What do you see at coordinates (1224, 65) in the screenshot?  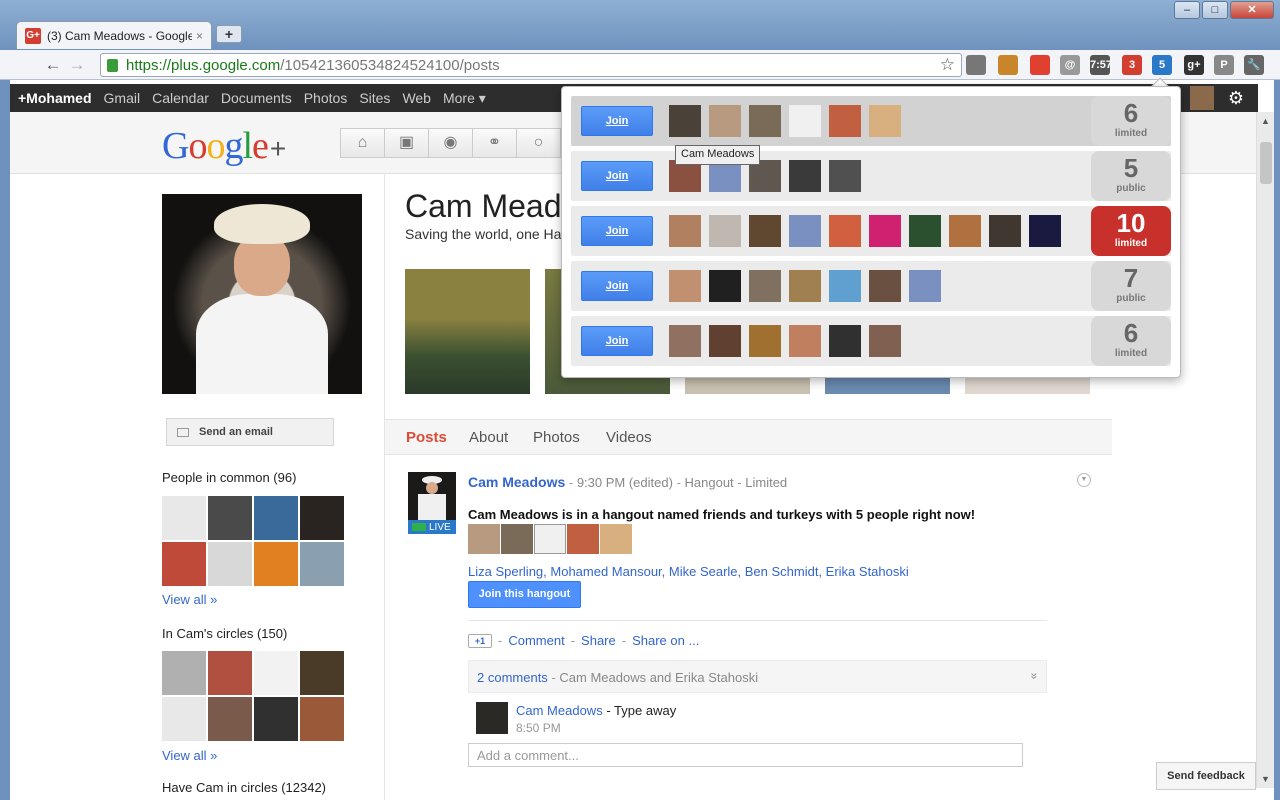 I see `ext-p-icon: P` at bounding box center [1224, 65].